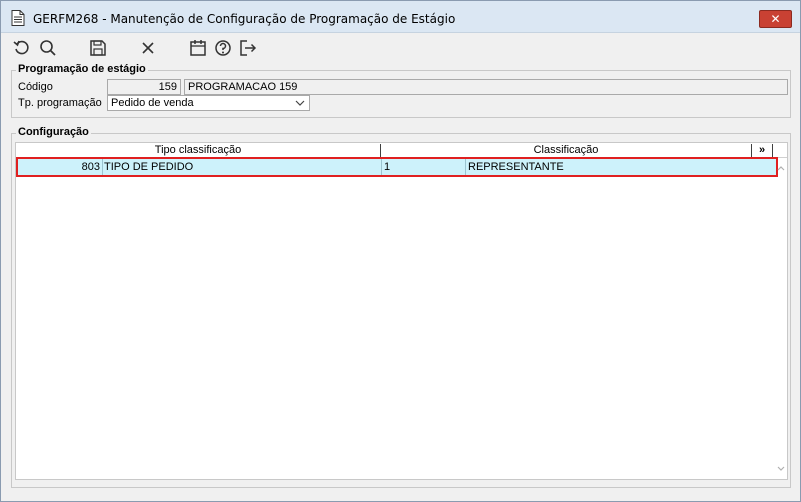 The image size is (801, 502). What do you see at coordinates (566, 150) in the screenshot?
I see `column-header-classificacao: Classificação` at bounding box center [566, 150].